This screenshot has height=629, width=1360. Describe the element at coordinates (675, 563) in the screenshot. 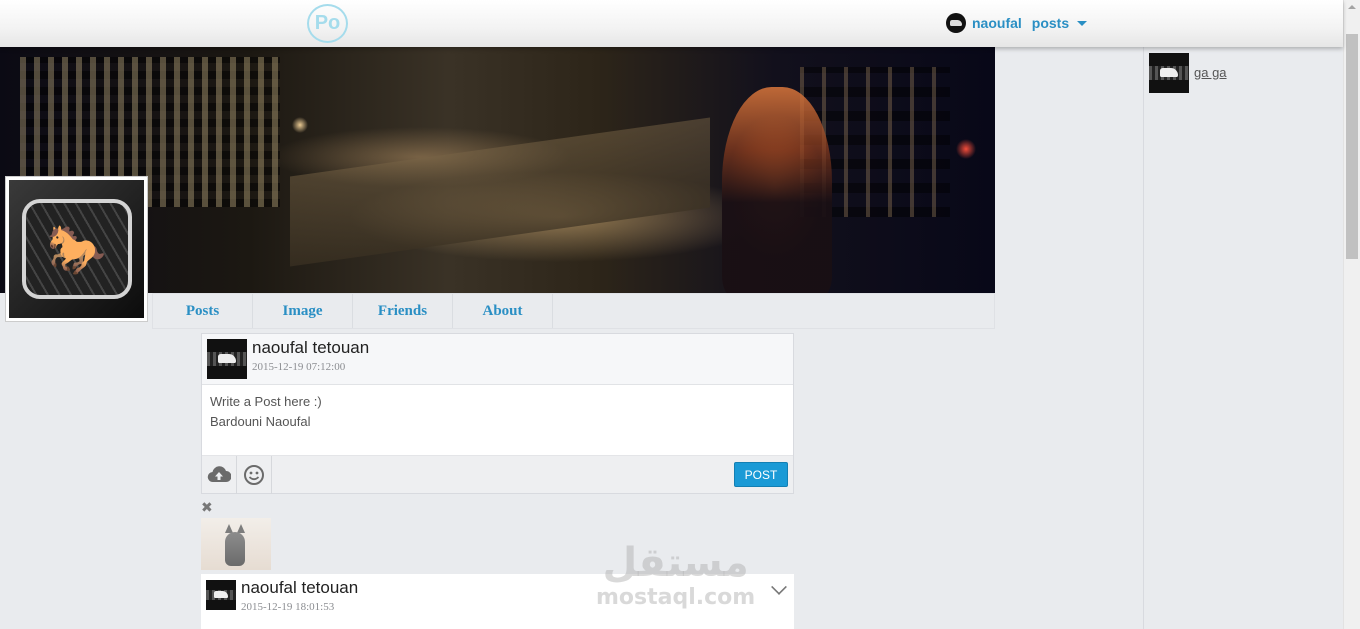

I see `watermark-arabic: مستقل` at that location.